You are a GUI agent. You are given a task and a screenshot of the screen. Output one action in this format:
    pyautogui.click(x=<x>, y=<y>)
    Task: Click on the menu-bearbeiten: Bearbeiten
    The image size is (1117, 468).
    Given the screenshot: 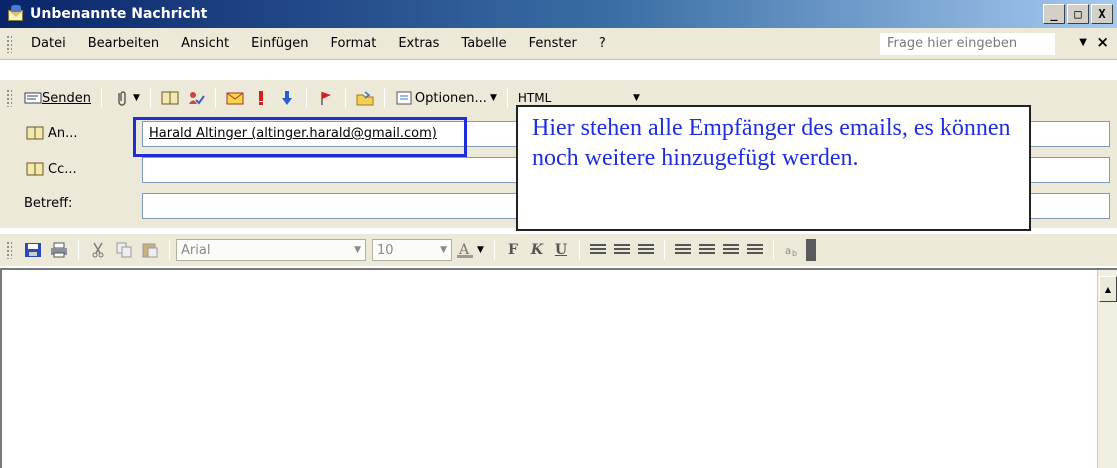 What is the action you would take?
    pyautogui.click(x=123, y=43)
    